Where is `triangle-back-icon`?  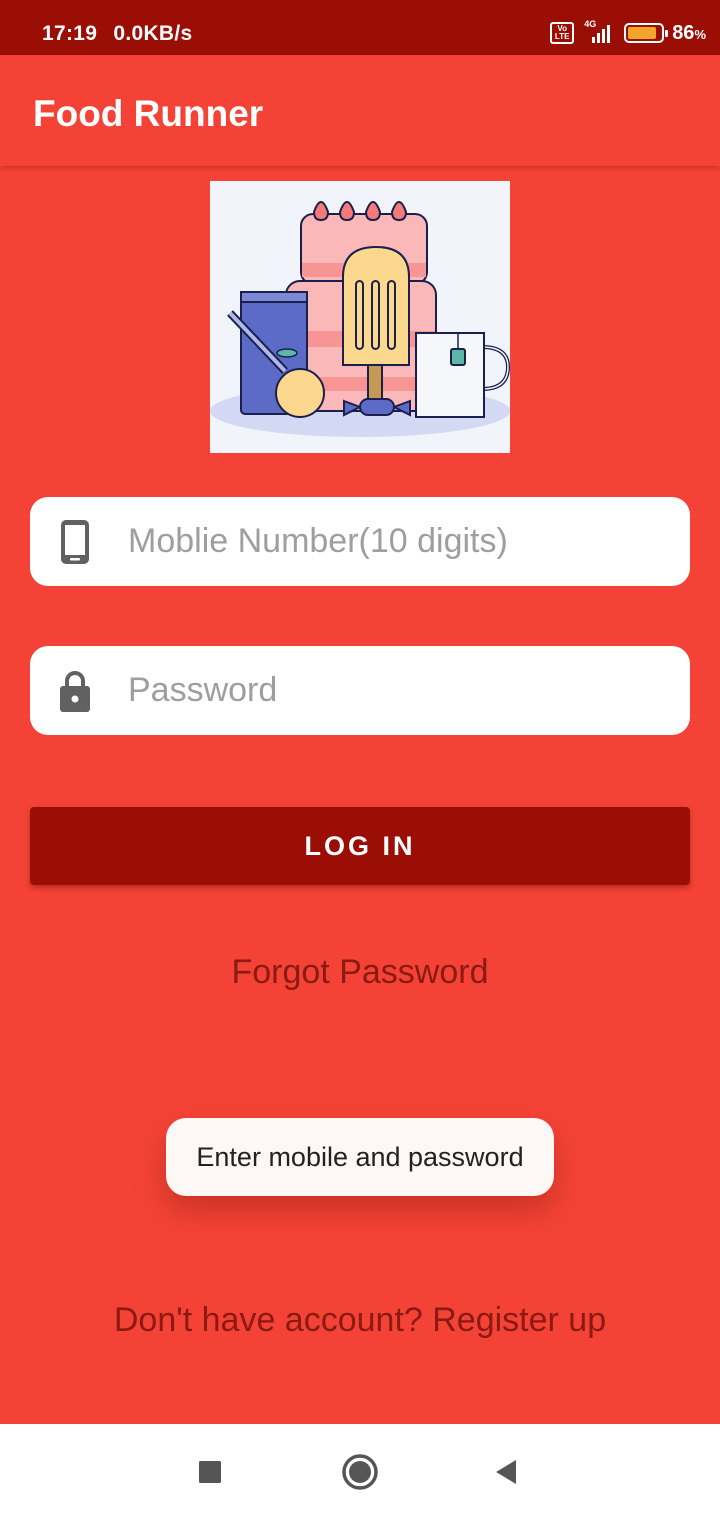
triangle-back-icon is located at coordinates (506, 1472).